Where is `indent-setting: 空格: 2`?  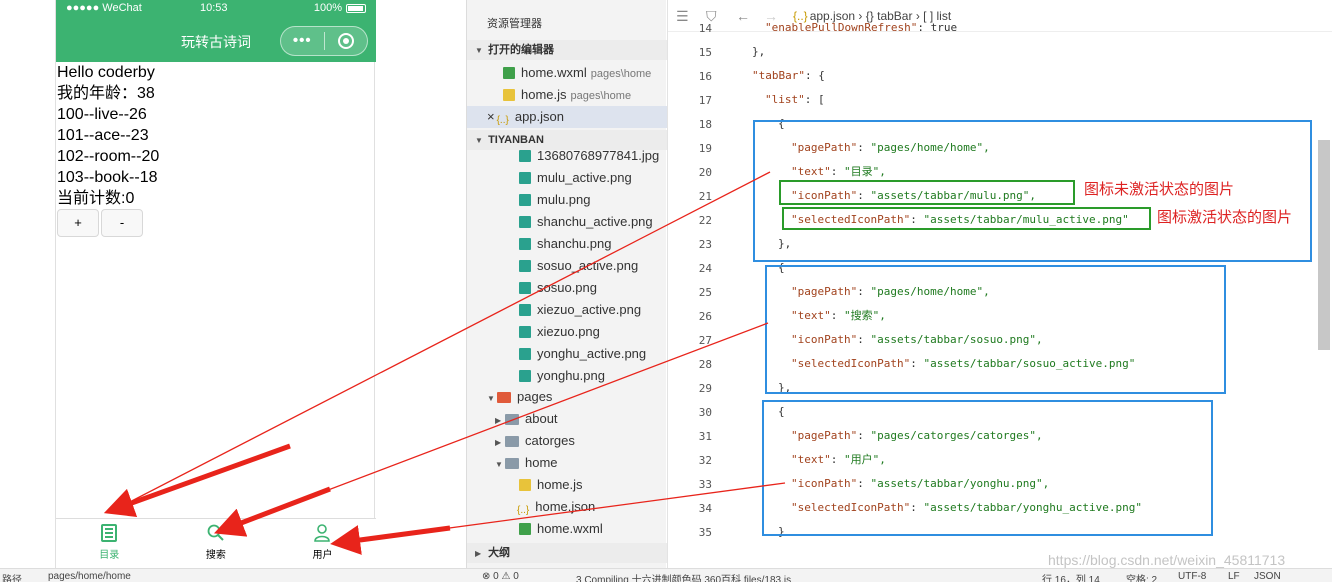 indent-setting: 空格: 2 is located at coordinates (1141, 576).